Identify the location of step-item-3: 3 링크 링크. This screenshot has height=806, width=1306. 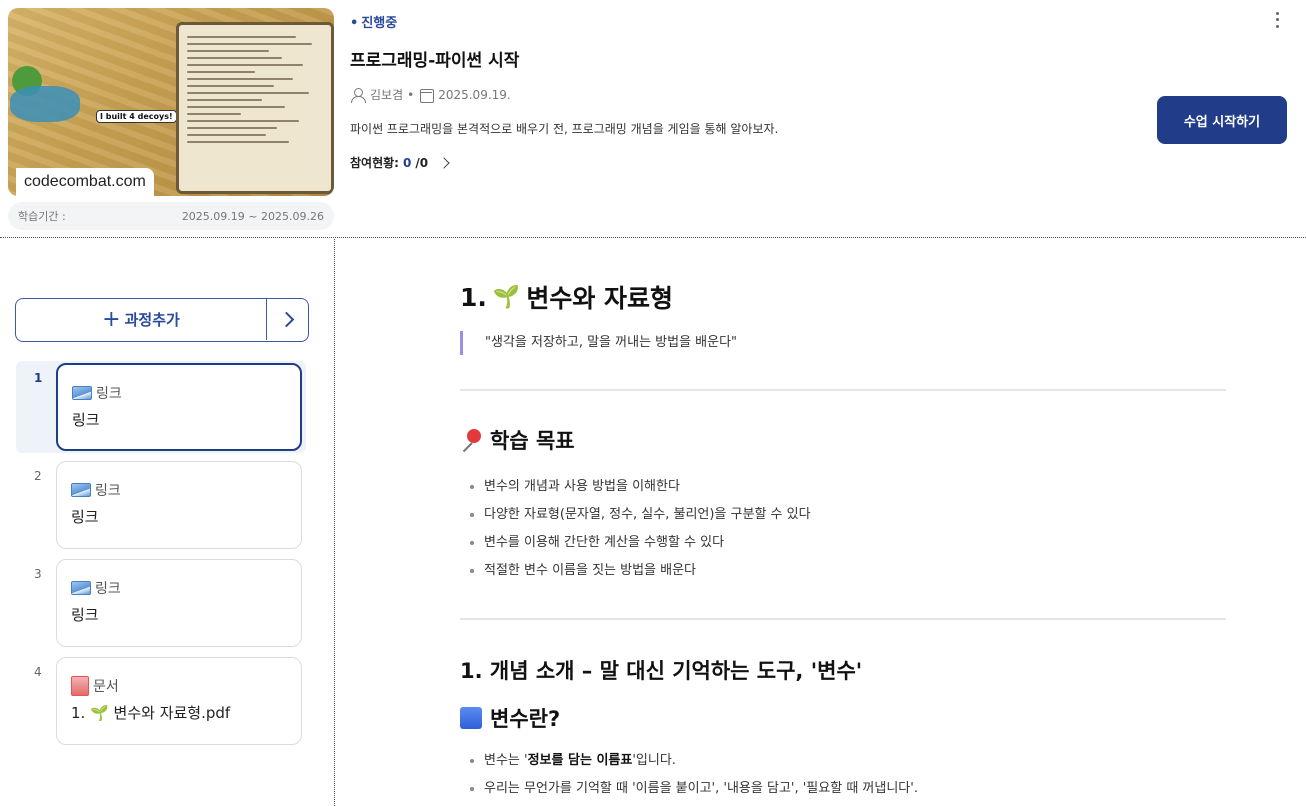
(161, 603).